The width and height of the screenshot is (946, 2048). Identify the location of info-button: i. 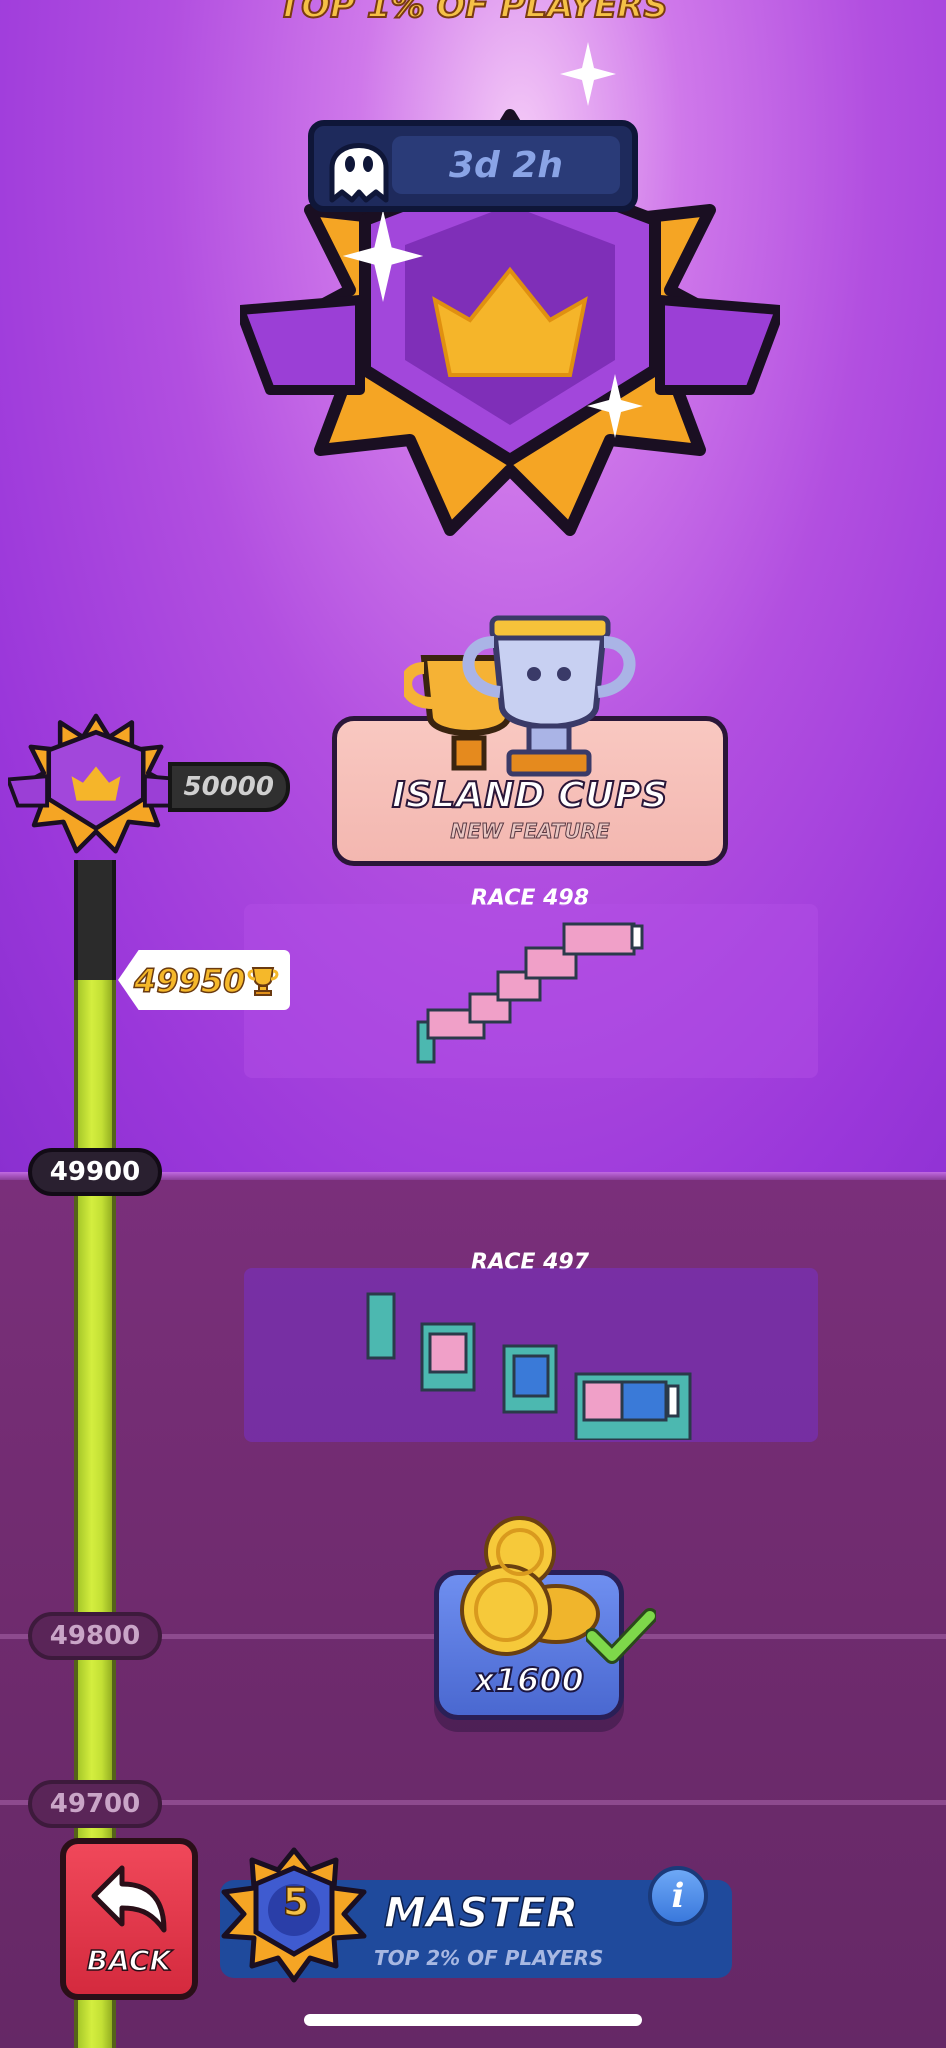
(678, 1896).